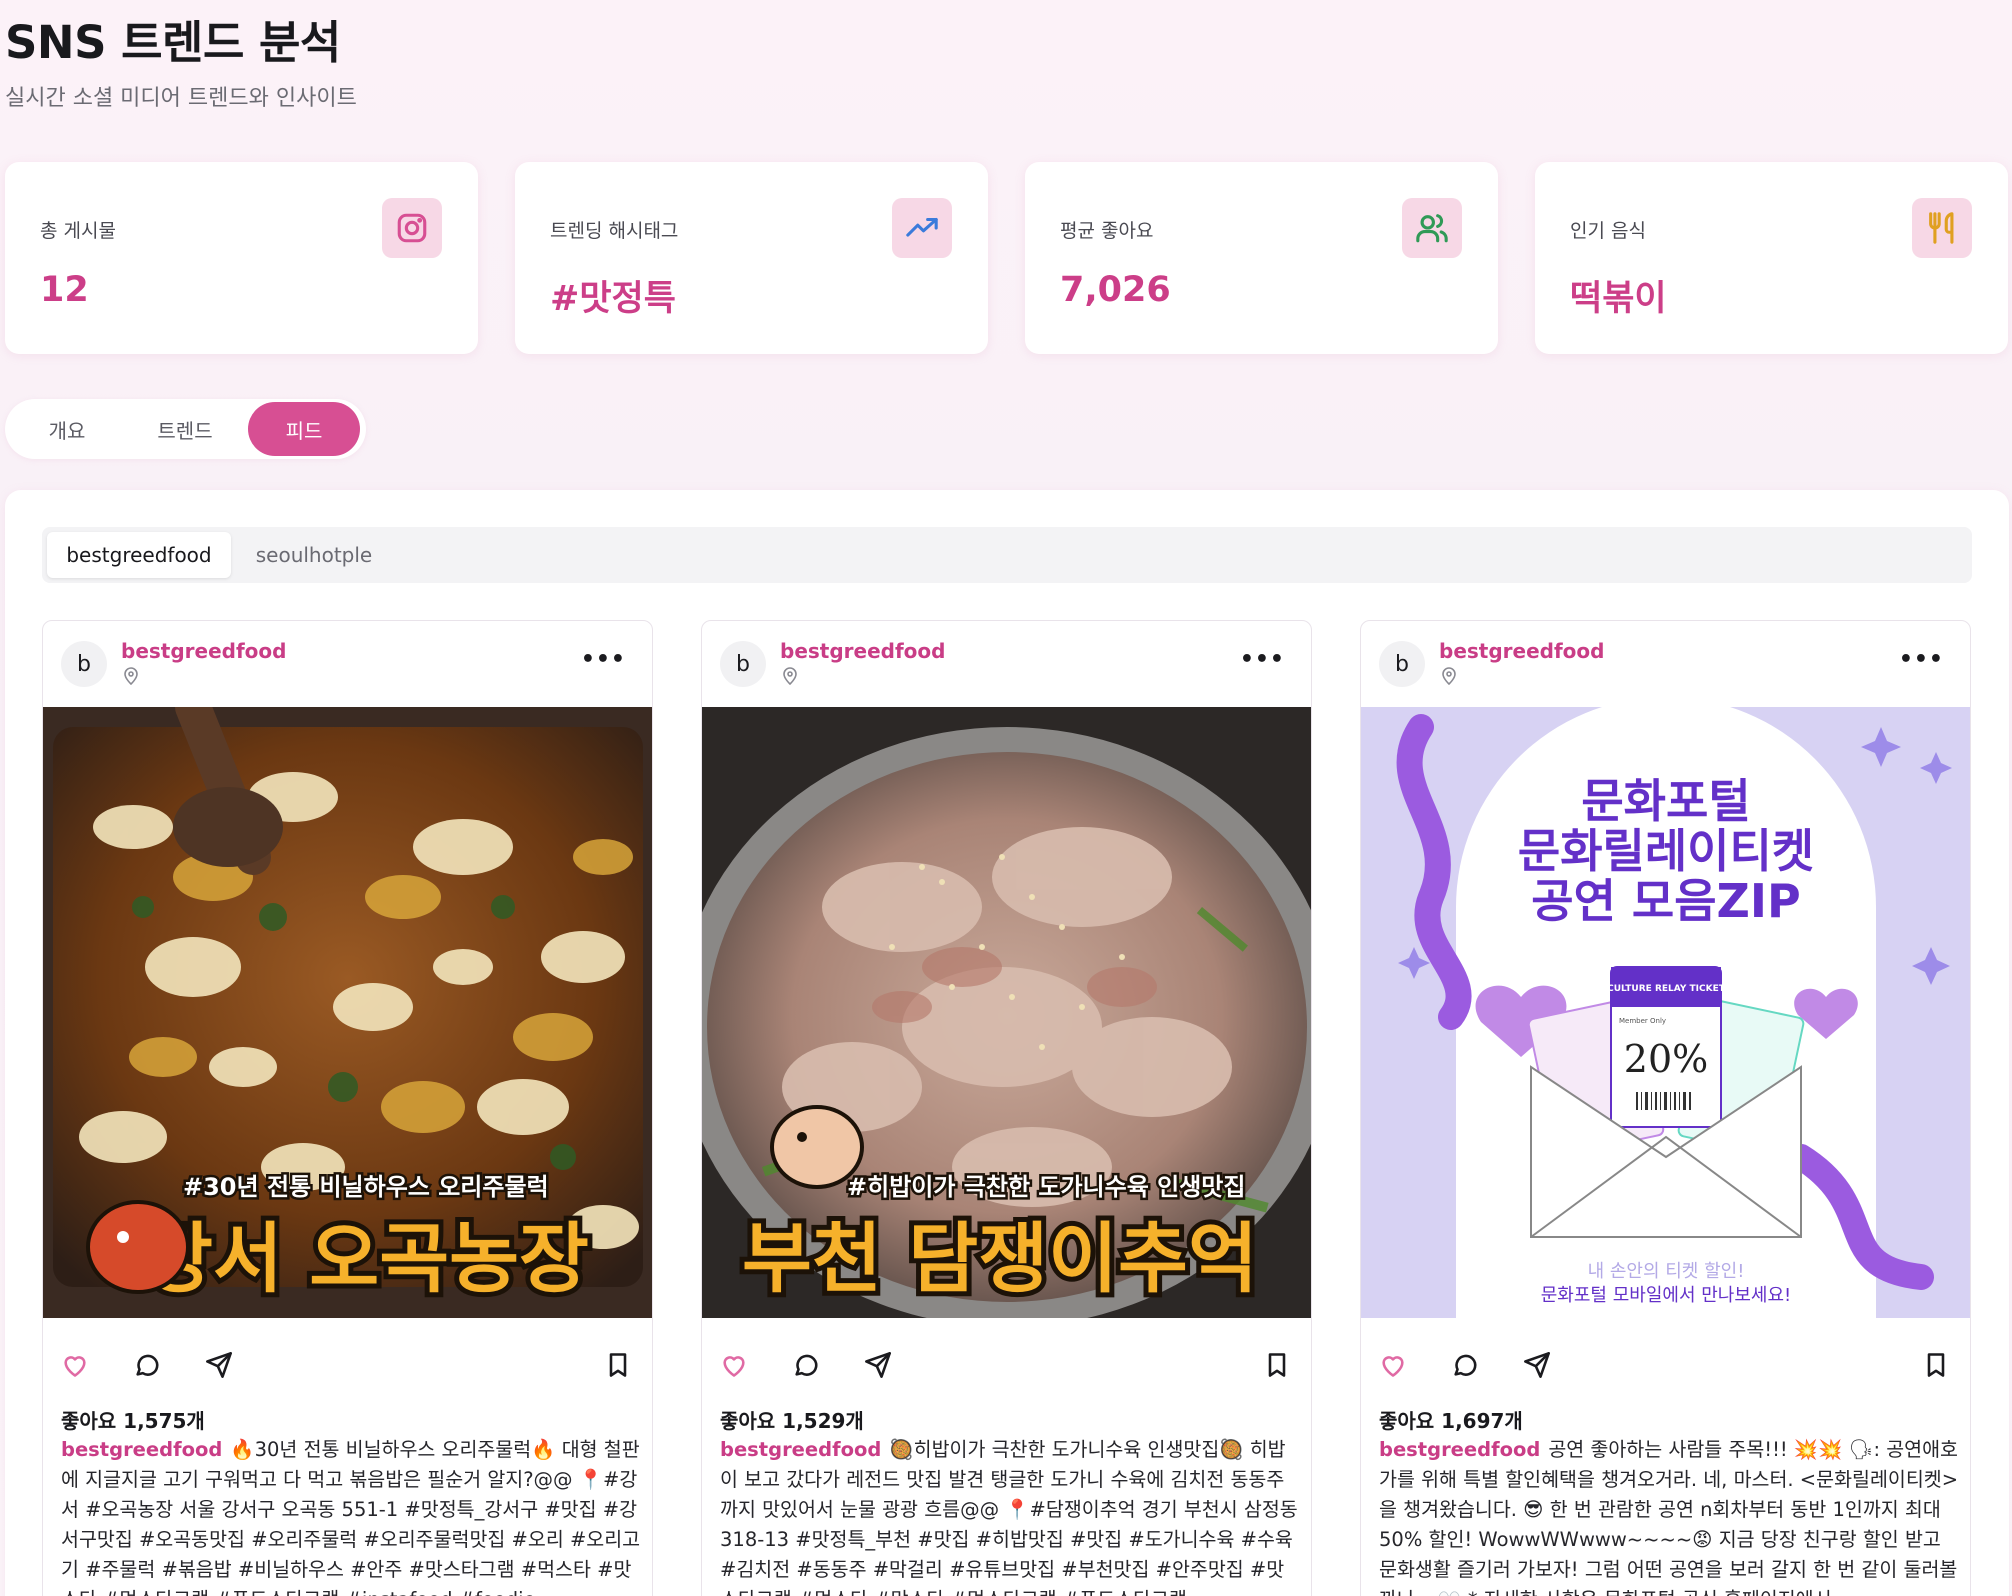 This screenshot has height=1596, width=2012. I want to click on image-subtitle-text: #히밥이가 극찬한 도가니수육 인생맛집, so click(1046, 1187).